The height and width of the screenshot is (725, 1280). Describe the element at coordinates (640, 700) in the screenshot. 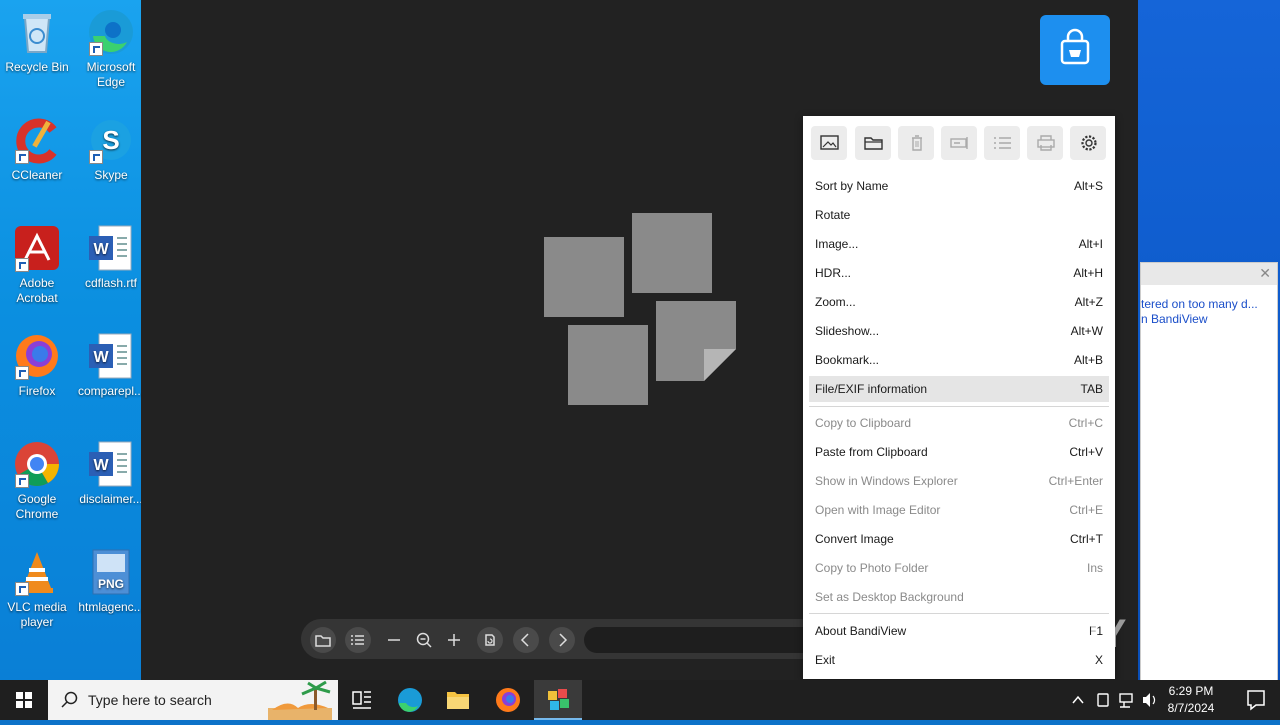

I see `taskbar: Type here to search 6:29 PM 8/7/2024` at that location.